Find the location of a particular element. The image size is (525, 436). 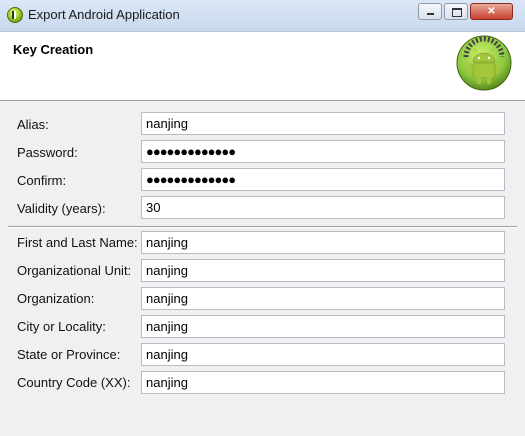

title-bar: Export Android Application ✕ is located at coordinates (262, 16).